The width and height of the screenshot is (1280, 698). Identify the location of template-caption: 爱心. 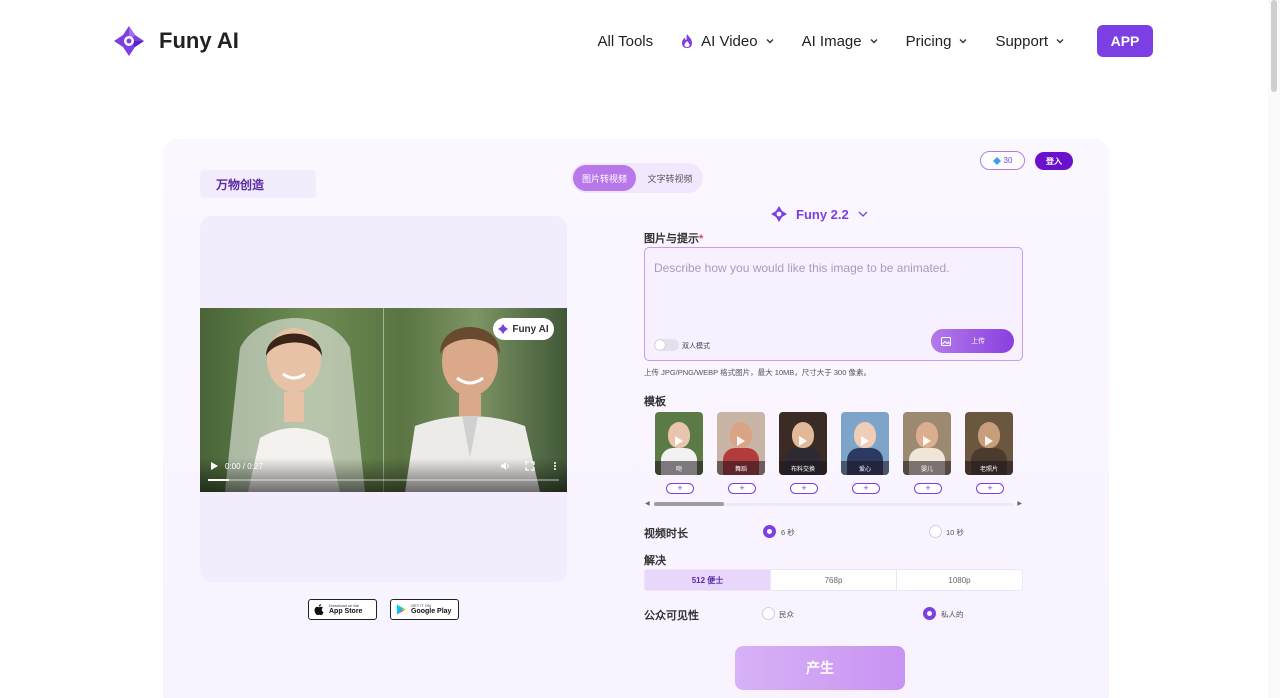
(865, 468).